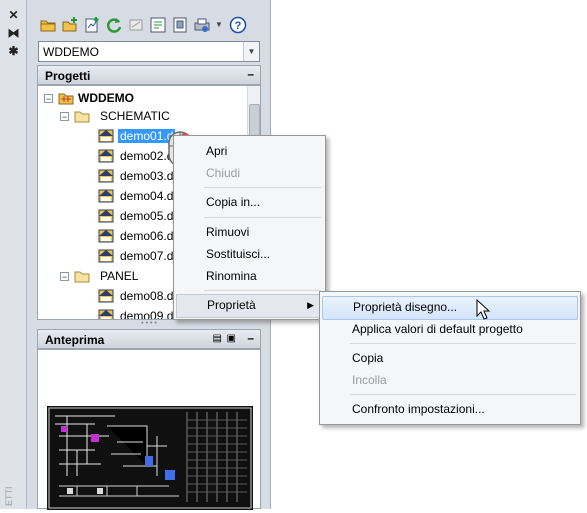 This screenshot has height=513, width=587. Describe the element at coordinates (483, 309) in the screenshot. I see `cursor-arrow-icon` at that location.